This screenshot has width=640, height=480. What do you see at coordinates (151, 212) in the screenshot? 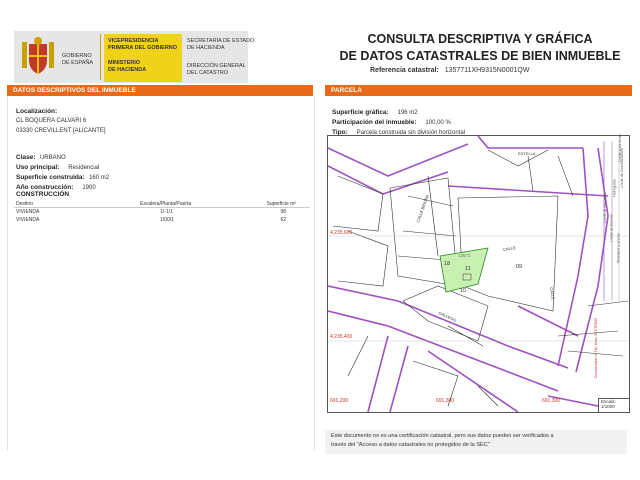
I see `table-row: VIVIENDA 1/-1/1 98` at bounding box center [151, 212].